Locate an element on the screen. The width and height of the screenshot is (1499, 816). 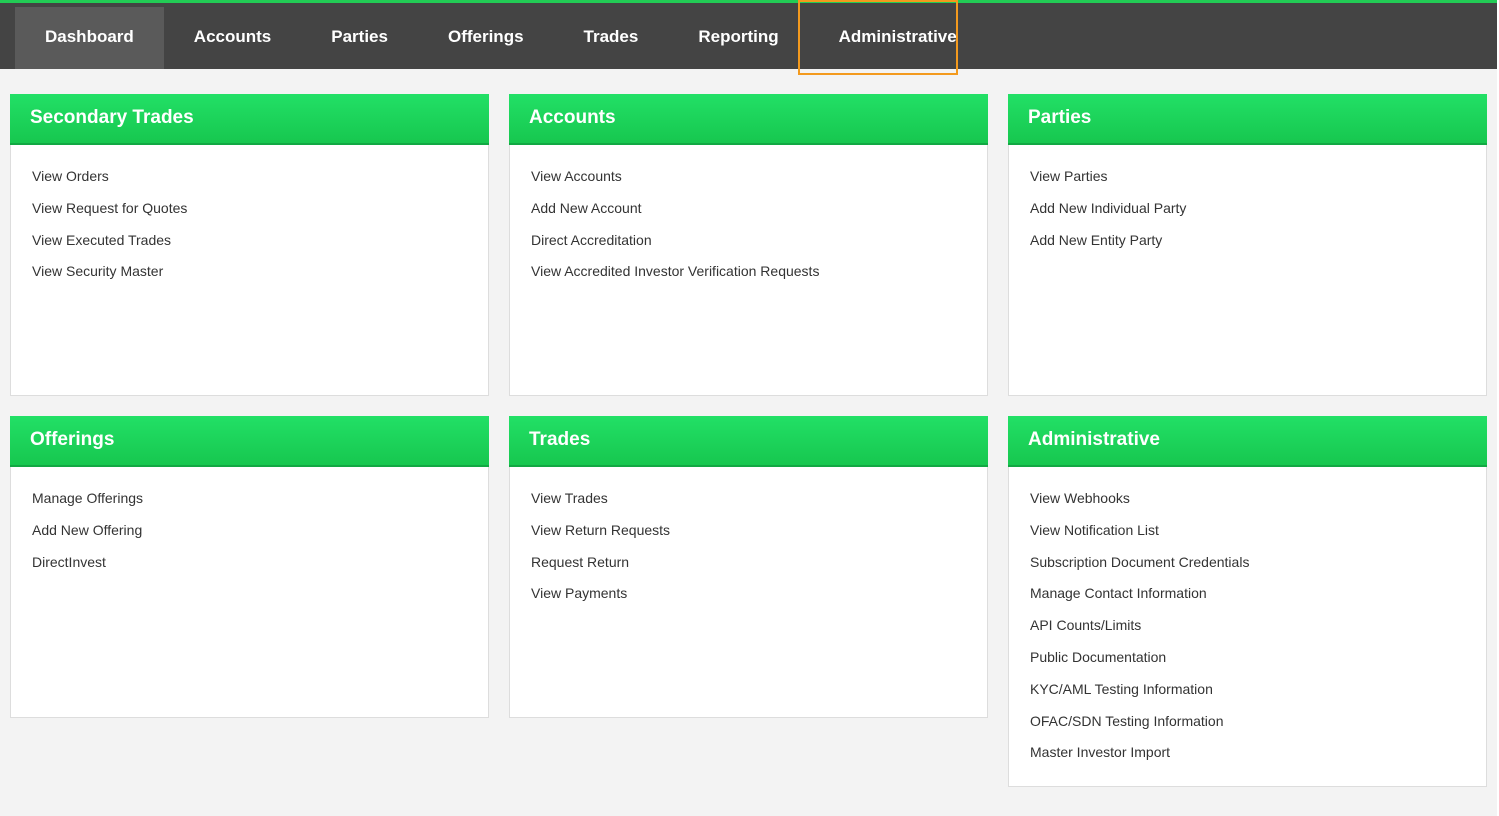
link-manage-offerings: Manage Offerings is located at coordinates (260, 504).